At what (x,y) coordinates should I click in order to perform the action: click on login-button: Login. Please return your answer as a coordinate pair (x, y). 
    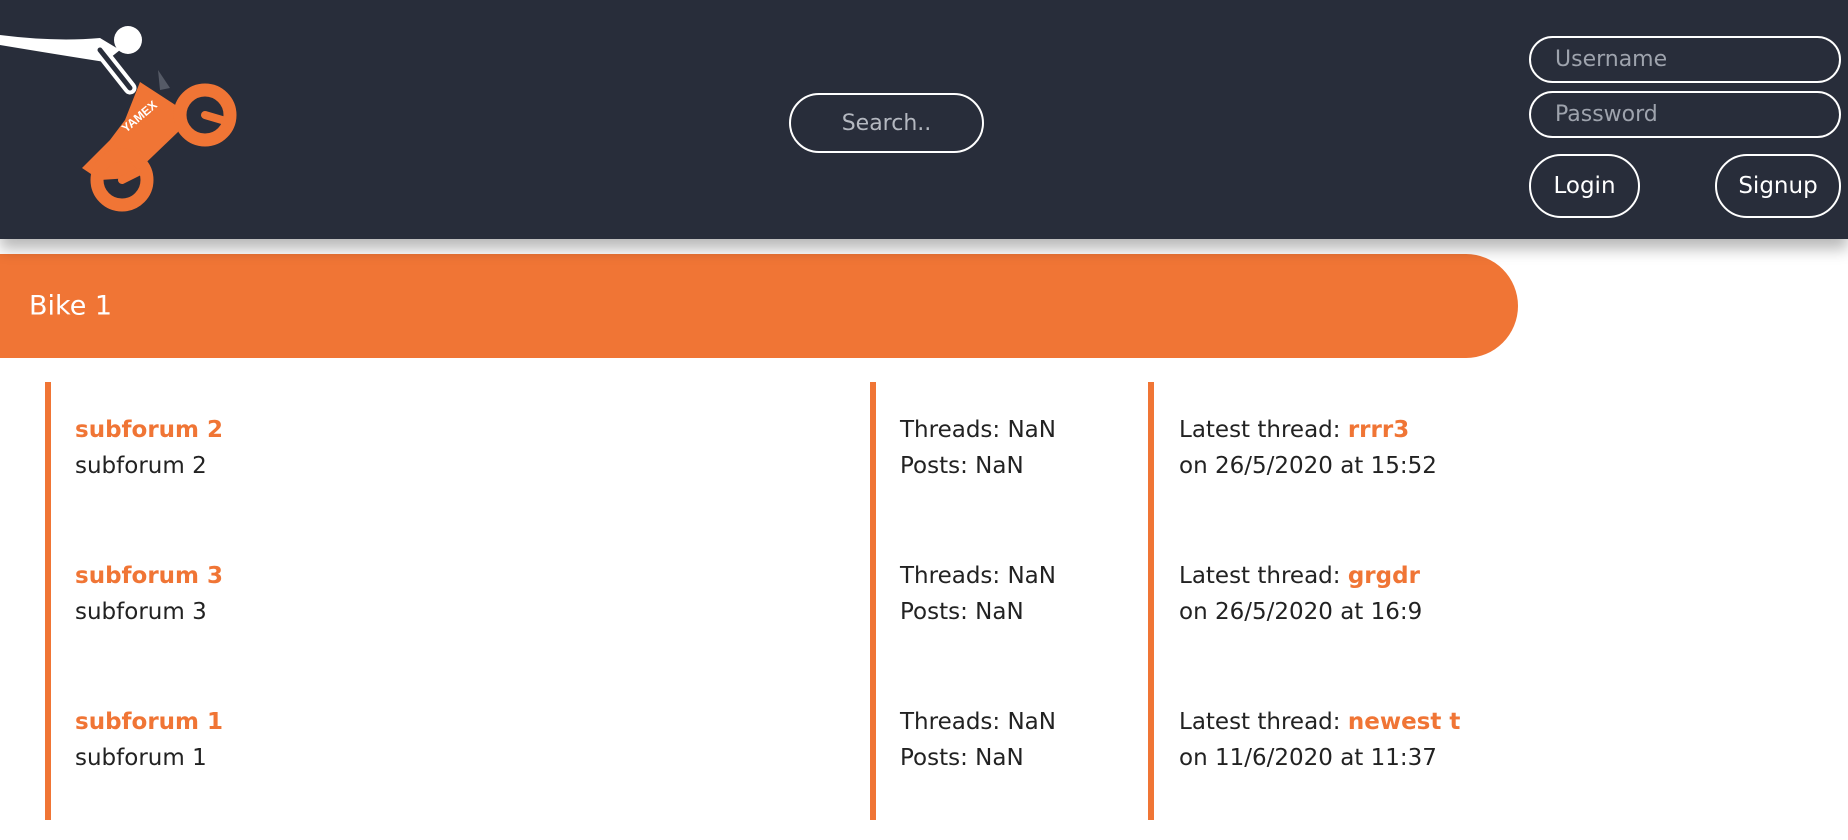
    Looking at the image, I should click on (1584, 186).